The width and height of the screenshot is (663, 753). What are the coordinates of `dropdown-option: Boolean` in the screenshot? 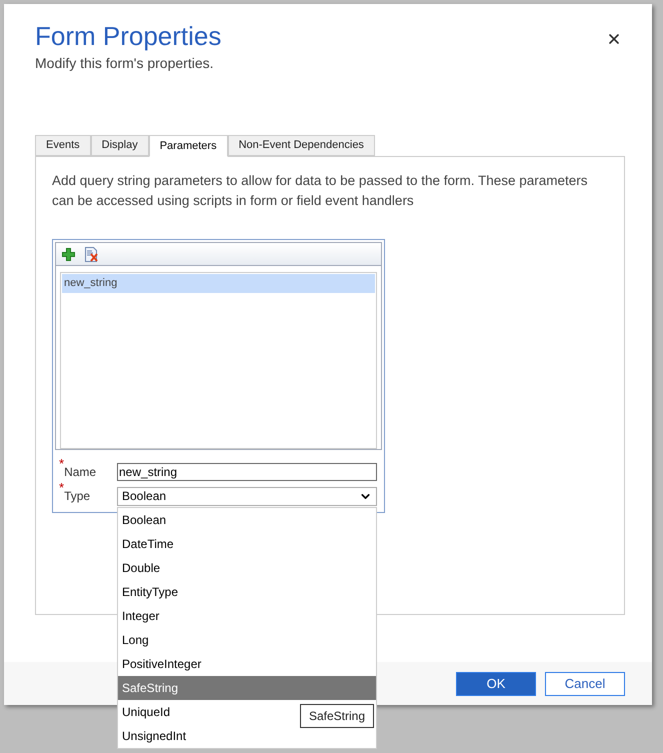 It's located at (144, 519).